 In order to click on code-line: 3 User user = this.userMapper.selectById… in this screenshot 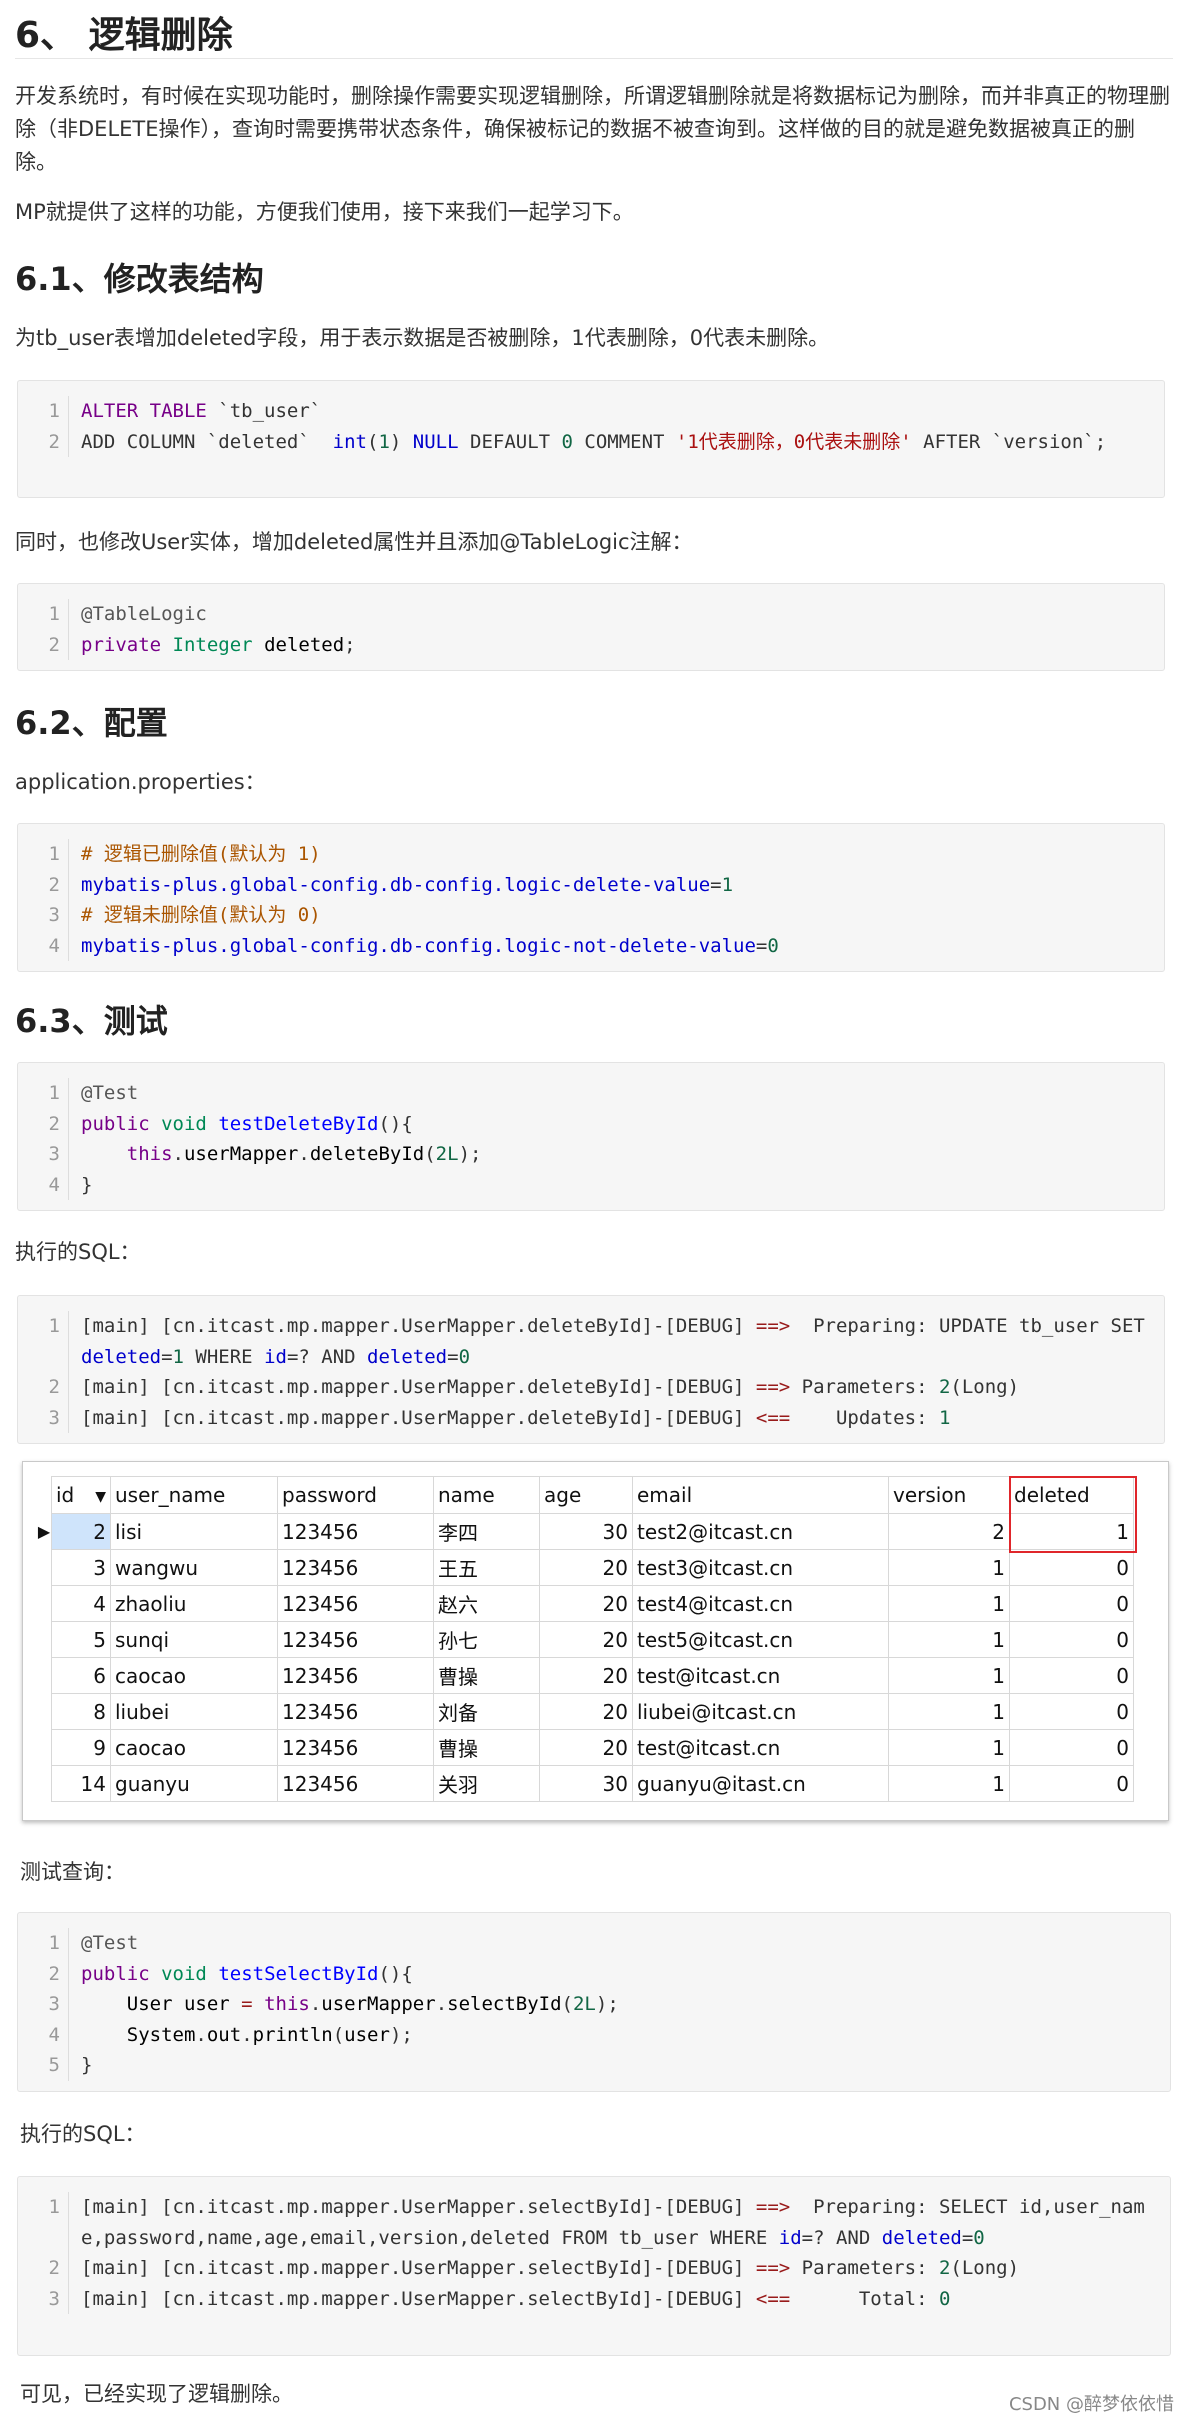, I will do `click(594, 2004)`.